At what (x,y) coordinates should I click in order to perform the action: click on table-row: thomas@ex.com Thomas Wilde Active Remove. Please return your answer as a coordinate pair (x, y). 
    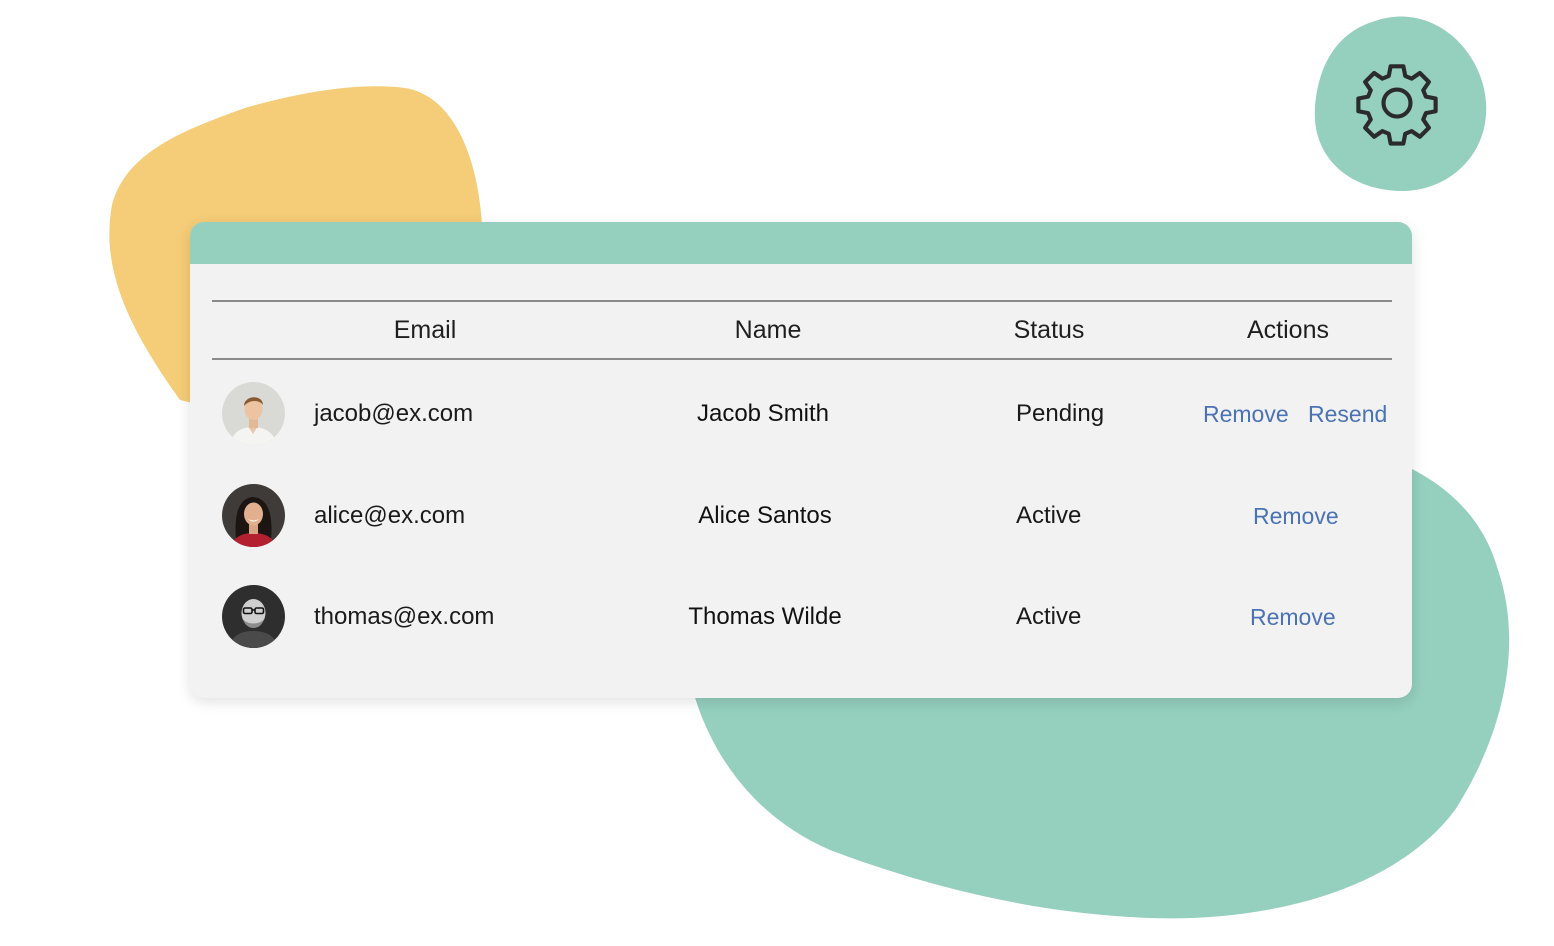
    Looking at the image, I should click on (801, 617).